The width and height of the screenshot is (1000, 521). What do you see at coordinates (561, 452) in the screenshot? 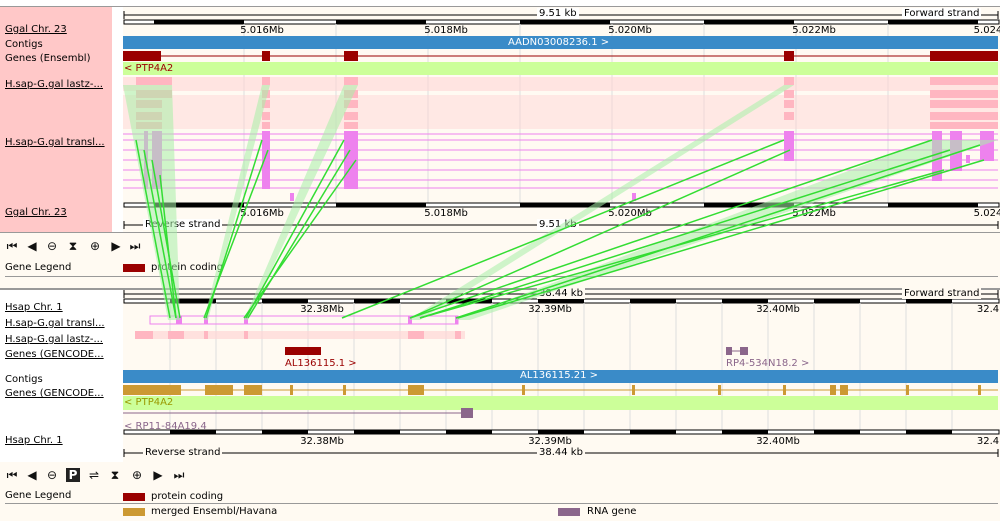
I see `bottom-span-label-bottom: 38.44 kb` at bounding box center [561, 452].